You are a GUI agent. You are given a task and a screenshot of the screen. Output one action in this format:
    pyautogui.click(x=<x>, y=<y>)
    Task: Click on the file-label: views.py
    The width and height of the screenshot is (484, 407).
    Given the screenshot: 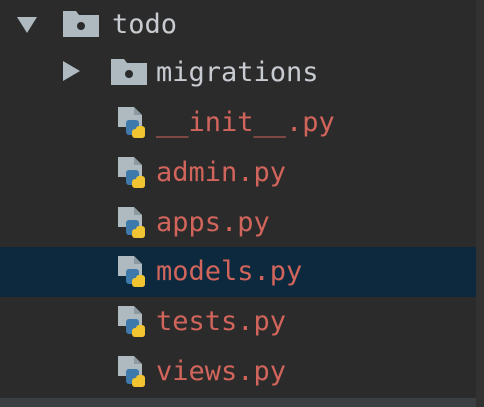 What is the action you would take?
    pyautogui.click(x=221, y=371)
    